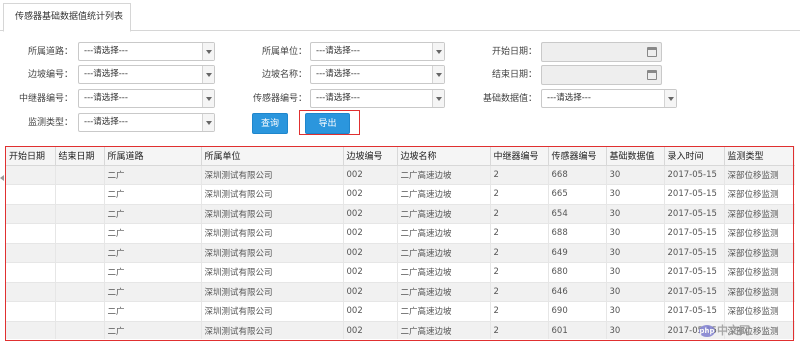 This screenshot has height=341, width=800. What do you see at coordinates (514, 75) in the screenshot?
I see `end-date-label: 结束日期：` at bounding box center [514, 75].